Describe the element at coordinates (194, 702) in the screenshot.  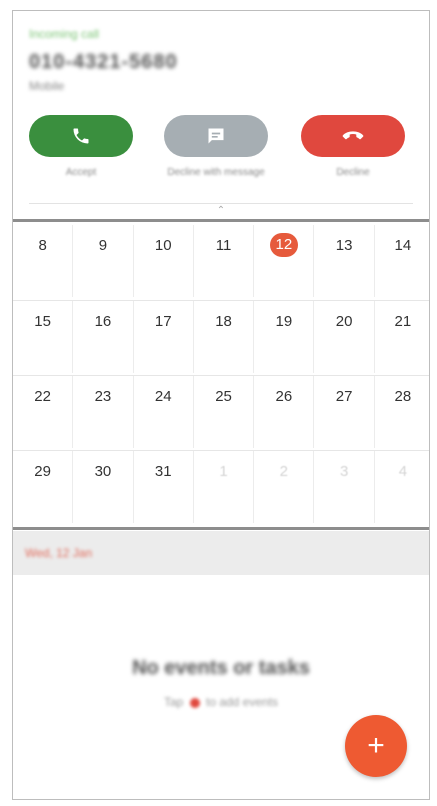
I see `add-dot-icon` at that location.